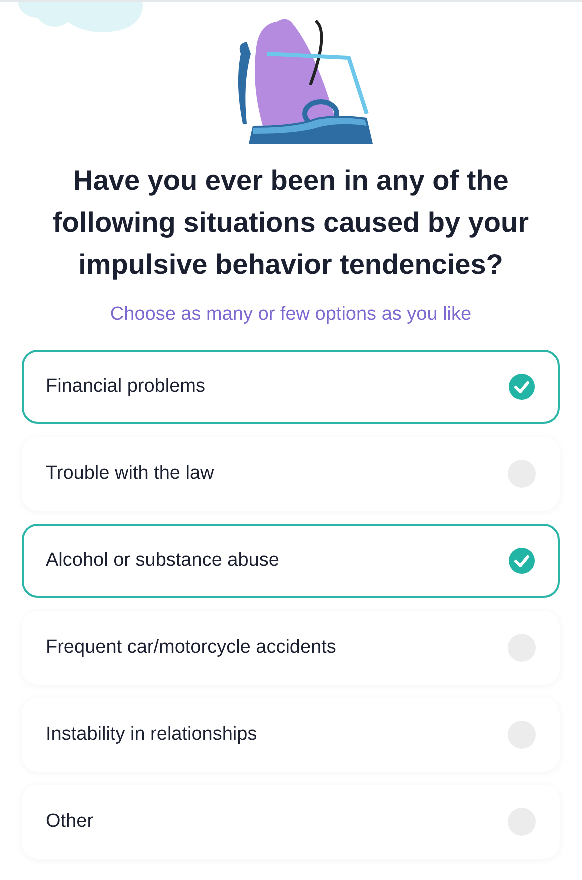 The image size is (582, 880). I want to click on option-button: Instability in relationships, so click(291, 735).